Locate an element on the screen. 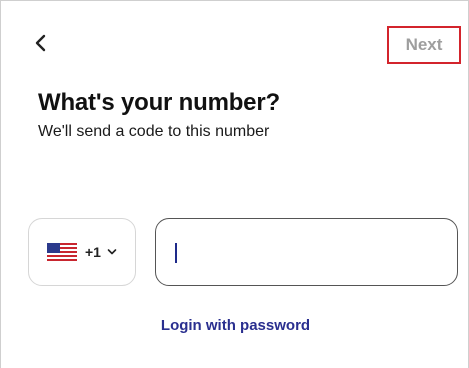  country-code-picker: +1 is located at coordinates (82, 252).